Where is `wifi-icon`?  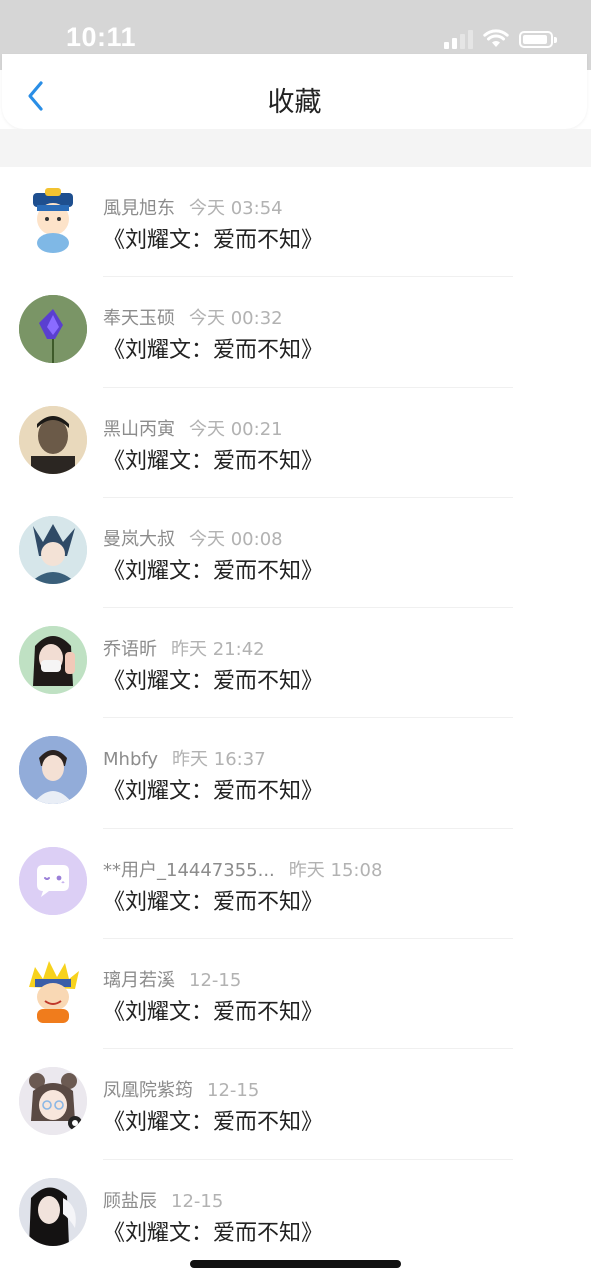
wifi-icon is located at coordinates (496, 38).